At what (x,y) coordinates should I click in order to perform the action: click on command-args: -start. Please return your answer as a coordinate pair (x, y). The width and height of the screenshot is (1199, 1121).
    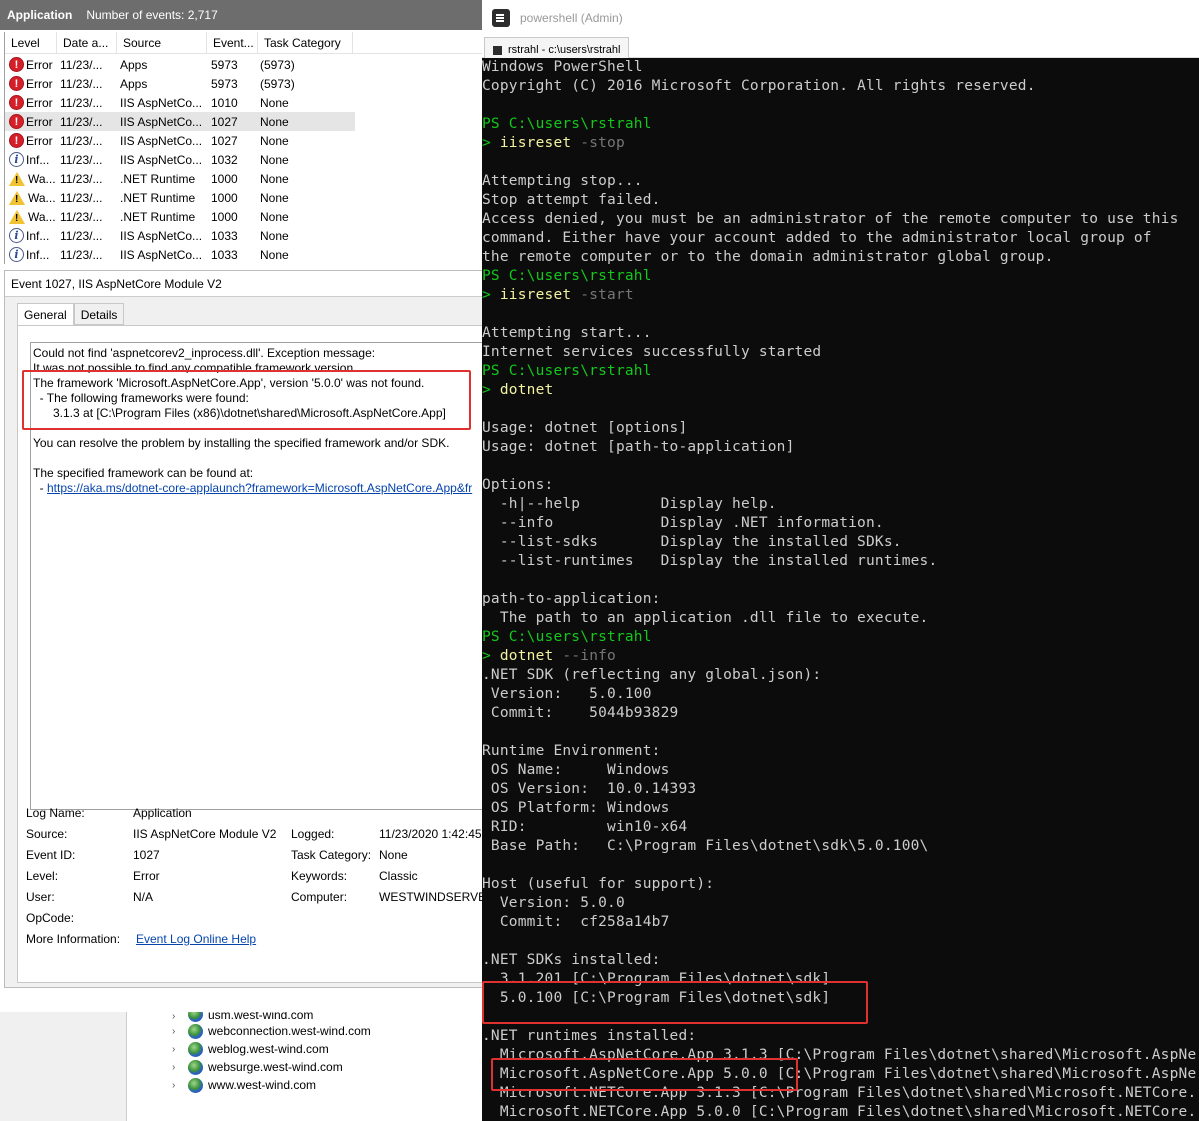
    Looking at the image, I should click on (602, 295).